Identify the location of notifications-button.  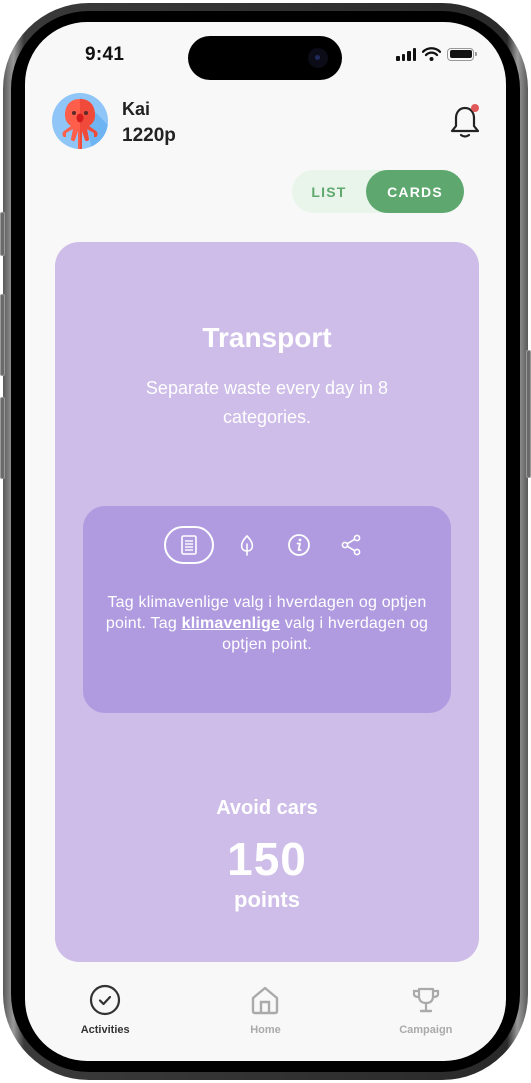
(465, 122).